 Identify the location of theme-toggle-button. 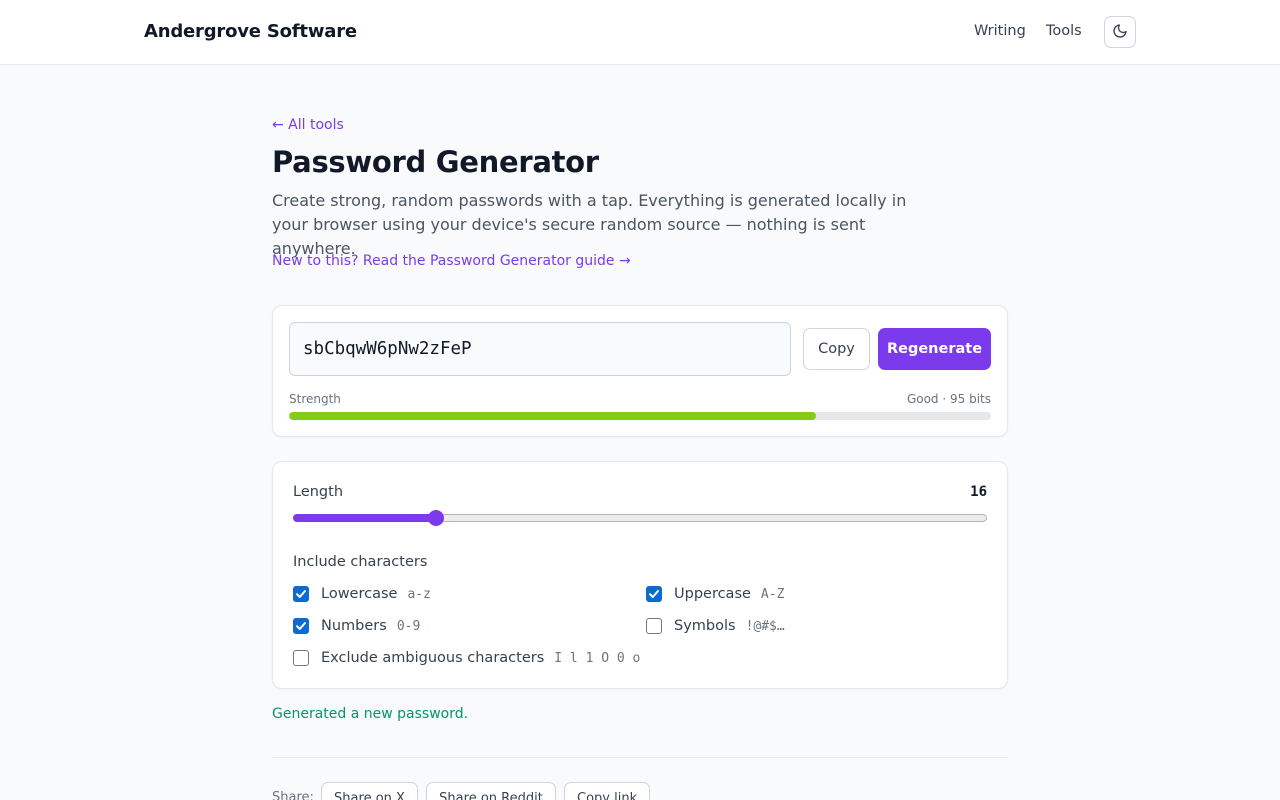
(1120, 32).